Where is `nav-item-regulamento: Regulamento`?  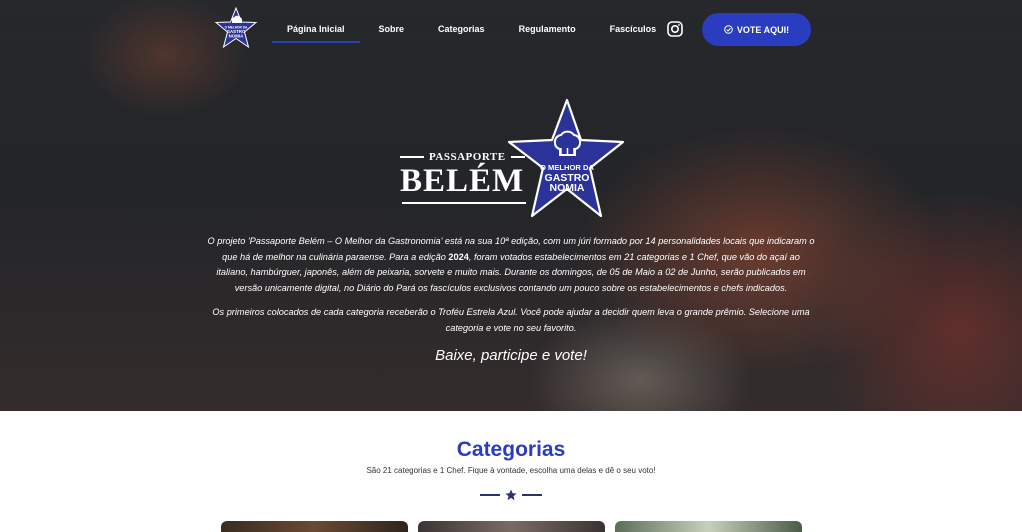 nav-item-regulamento: Regulamento is located at coordinates (547, 29).